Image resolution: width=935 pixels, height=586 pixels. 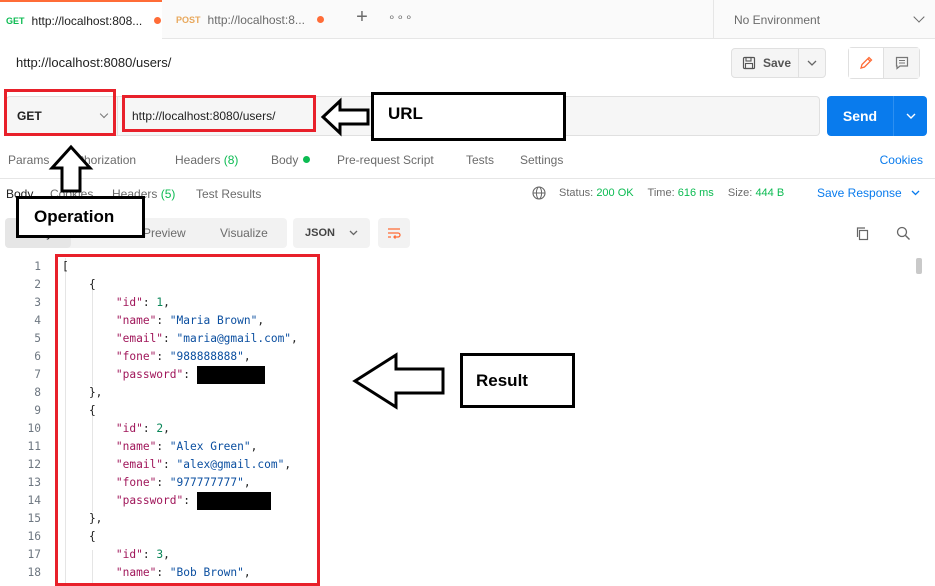 What do you see at coordinates (60, 112) in the screenshot?
I see `operation-highlight-box` at bounding box center [60, 112].